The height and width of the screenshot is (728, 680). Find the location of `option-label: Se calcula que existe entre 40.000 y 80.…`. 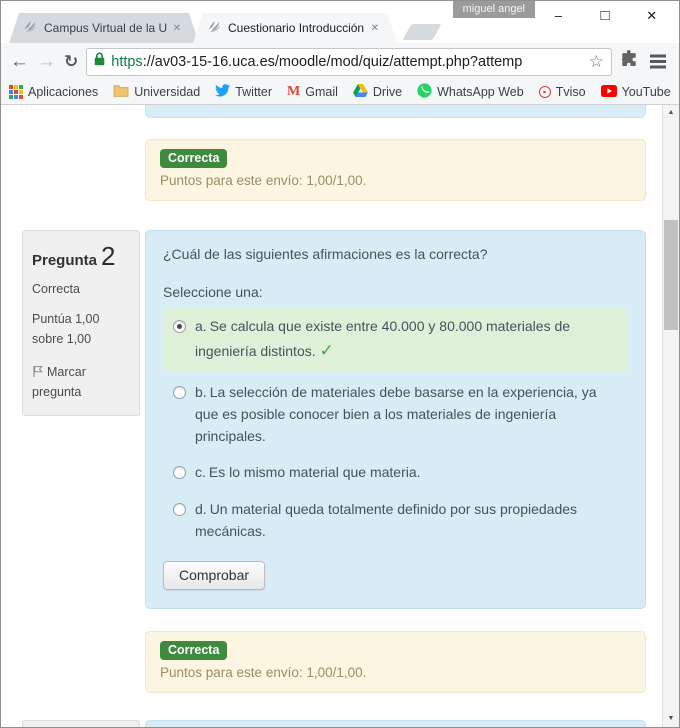

option-label: Se calcula que existe entre 40.000 y 80.… is located at coordinates (383, 339).